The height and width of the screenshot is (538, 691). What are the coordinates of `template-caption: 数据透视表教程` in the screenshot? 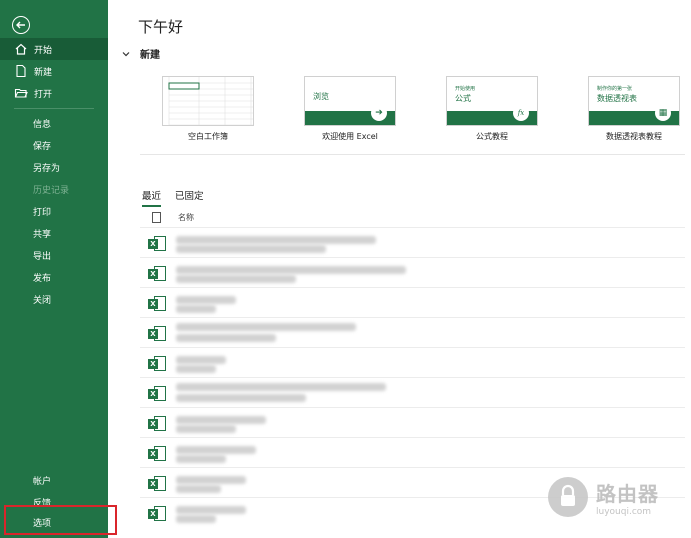 It's located at (634, 136).